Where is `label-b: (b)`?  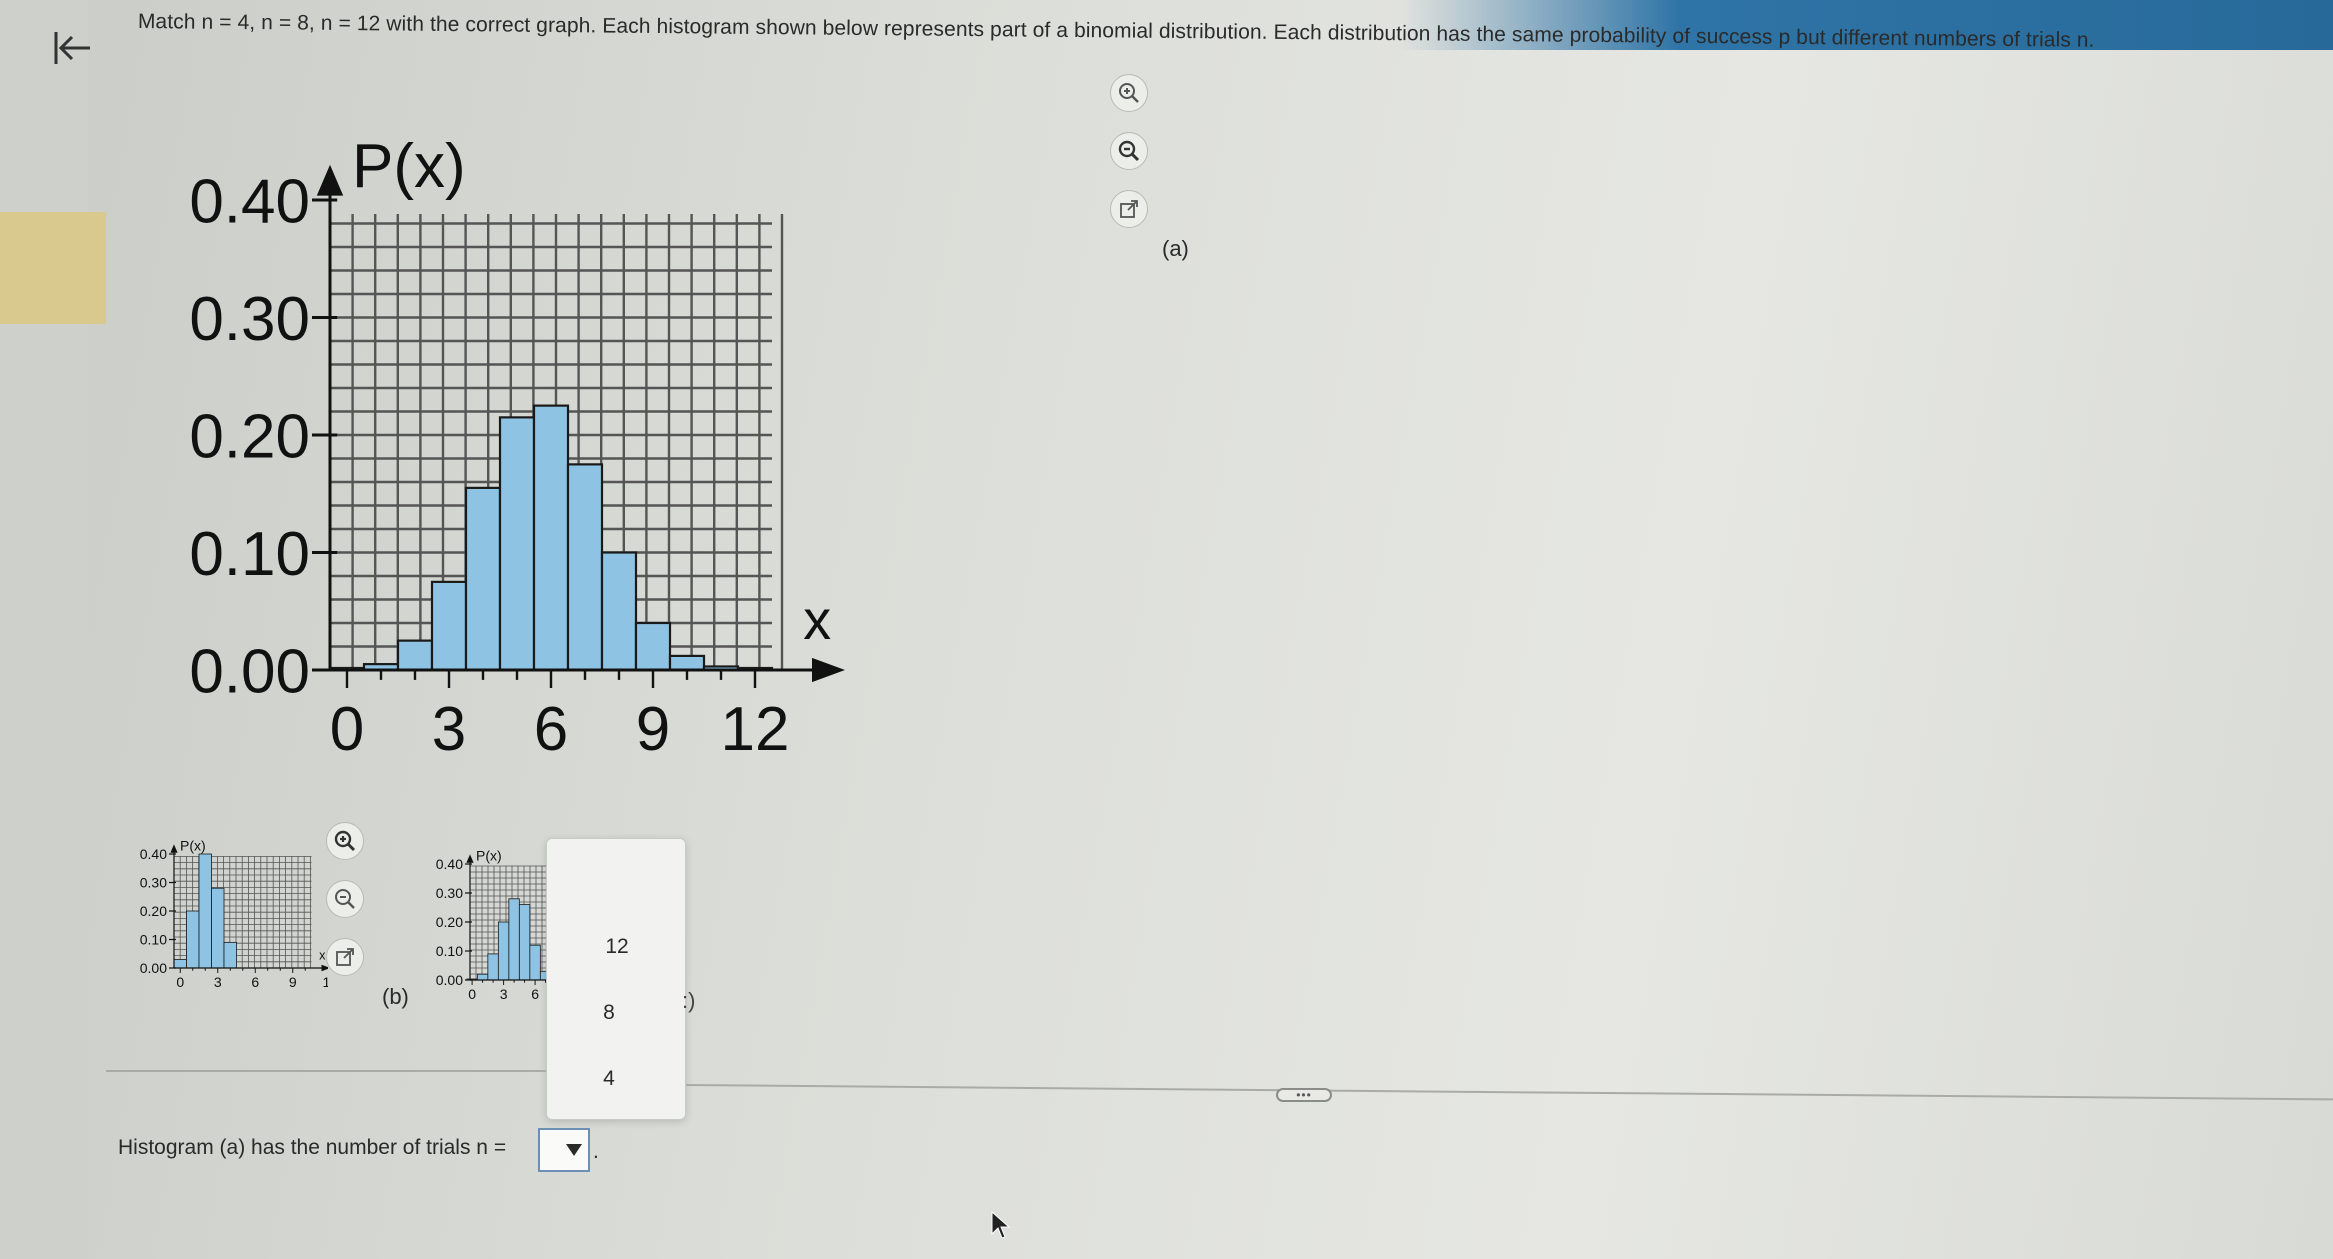 label-b: (b) is located at coordinates (395, 996).